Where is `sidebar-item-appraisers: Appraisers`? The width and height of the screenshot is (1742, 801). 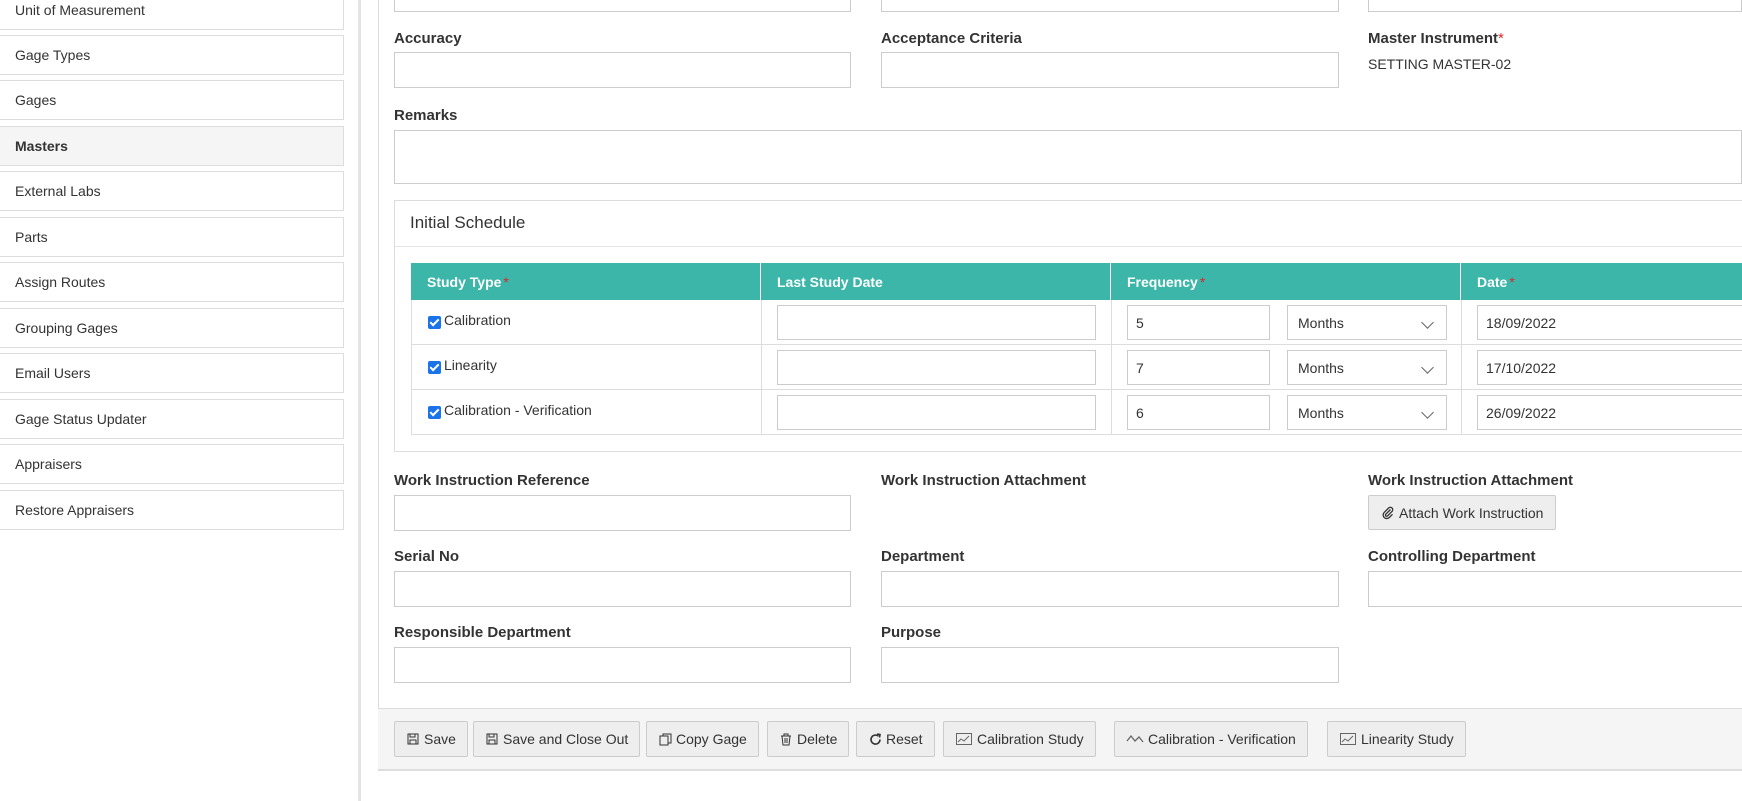
sidebar-item-appraisers: Appraisers is located at coordinates (172, 464).